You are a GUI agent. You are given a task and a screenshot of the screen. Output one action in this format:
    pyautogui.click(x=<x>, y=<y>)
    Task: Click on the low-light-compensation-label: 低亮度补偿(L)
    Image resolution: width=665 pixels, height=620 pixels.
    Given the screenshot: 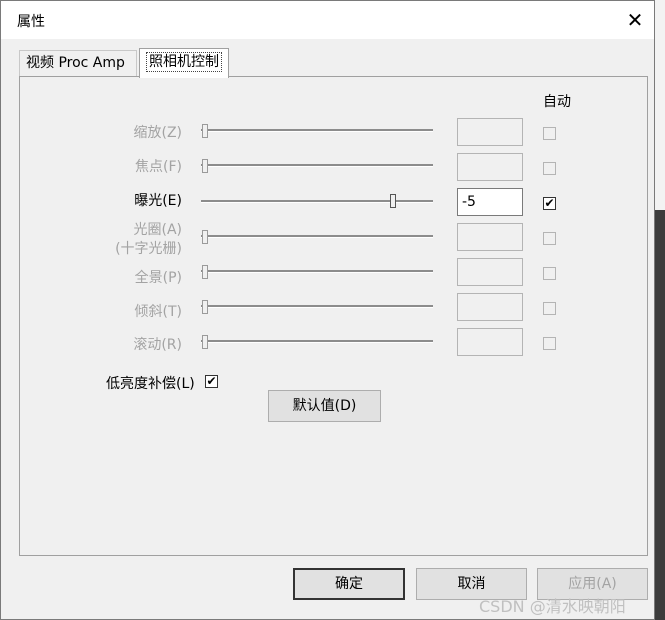 What is the action you would take?
    pyautogui.click(x=150, y=384)
    